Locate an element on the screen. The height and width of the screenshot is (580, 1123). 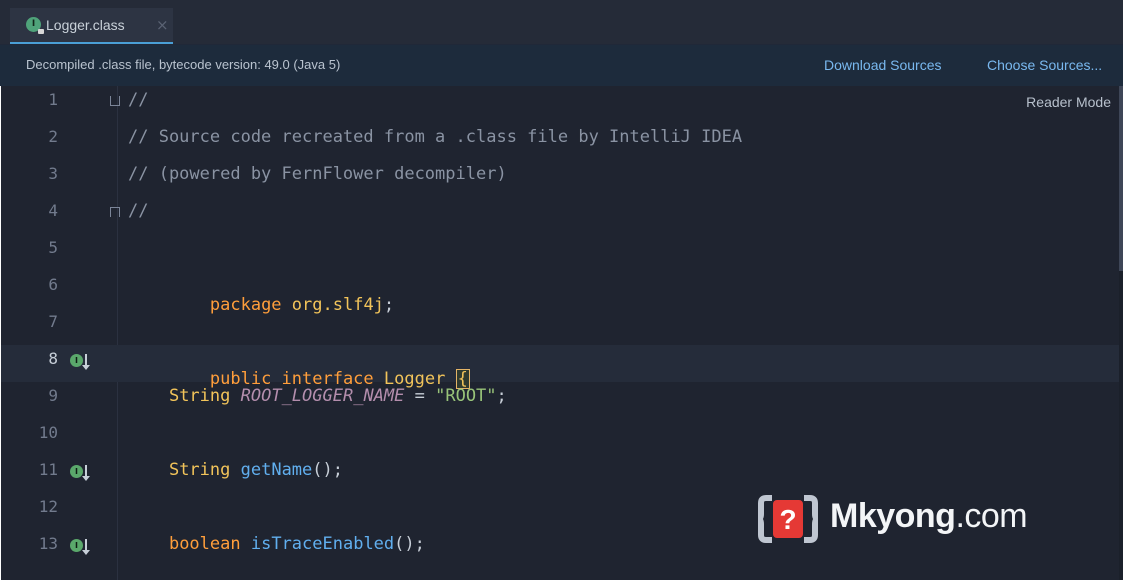
code-token-method: getName is located at coordinates (276, 470).